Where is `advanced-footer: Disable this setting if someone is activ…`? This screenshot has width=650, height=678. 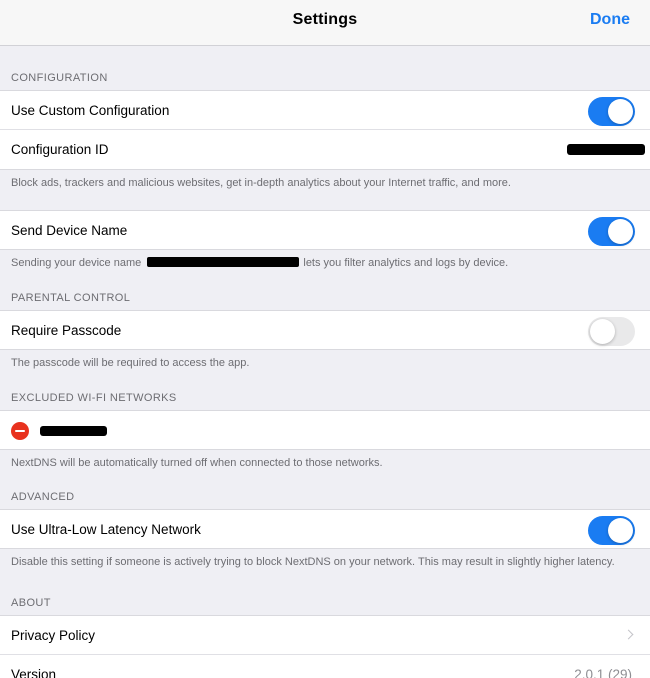 advanced-footer: Disable this setting if someone is activ… is located at coordinates (313, 562).